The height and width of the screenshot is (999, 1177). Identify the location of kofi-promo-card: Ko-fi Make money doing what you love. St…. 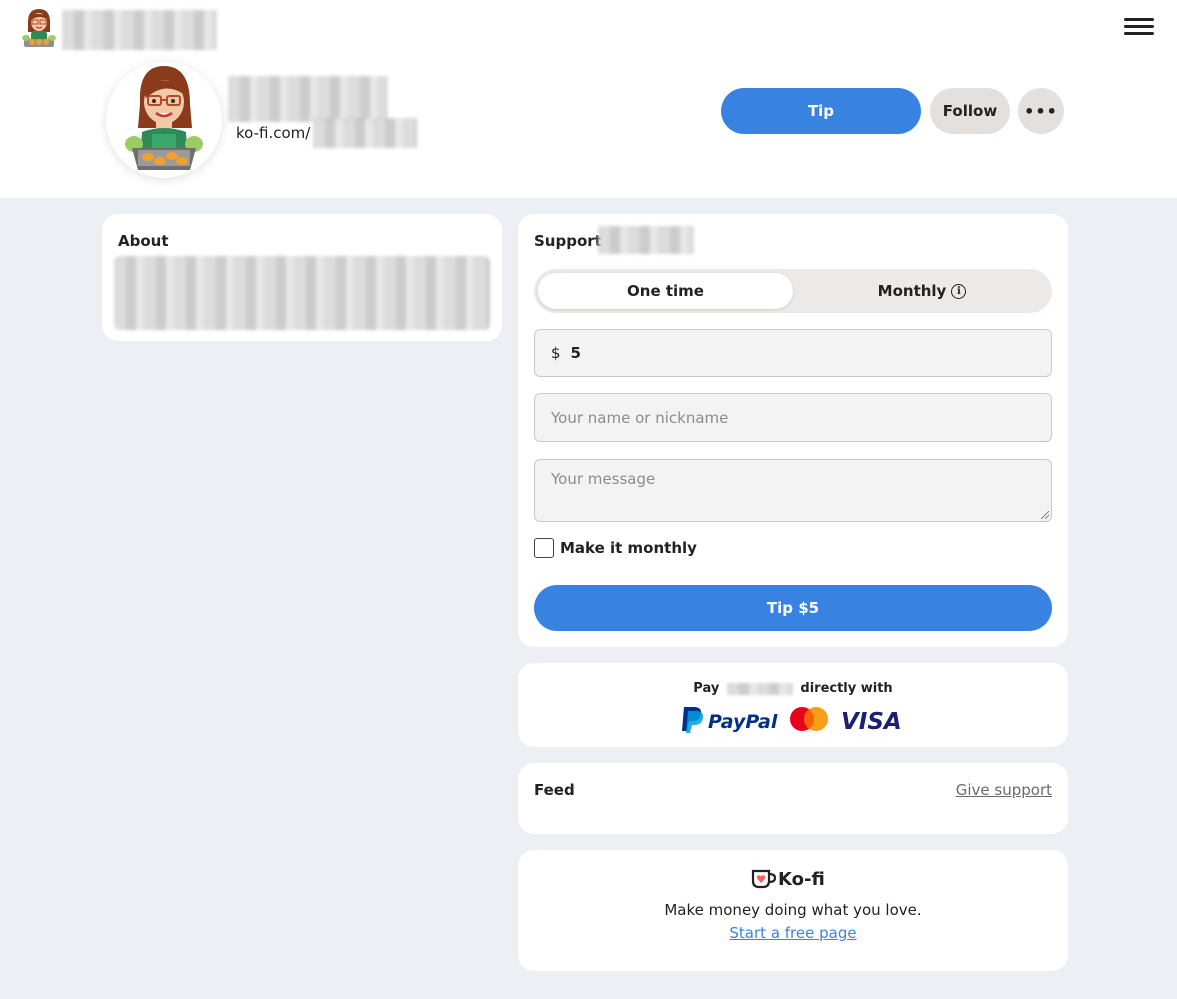
(793, 910).